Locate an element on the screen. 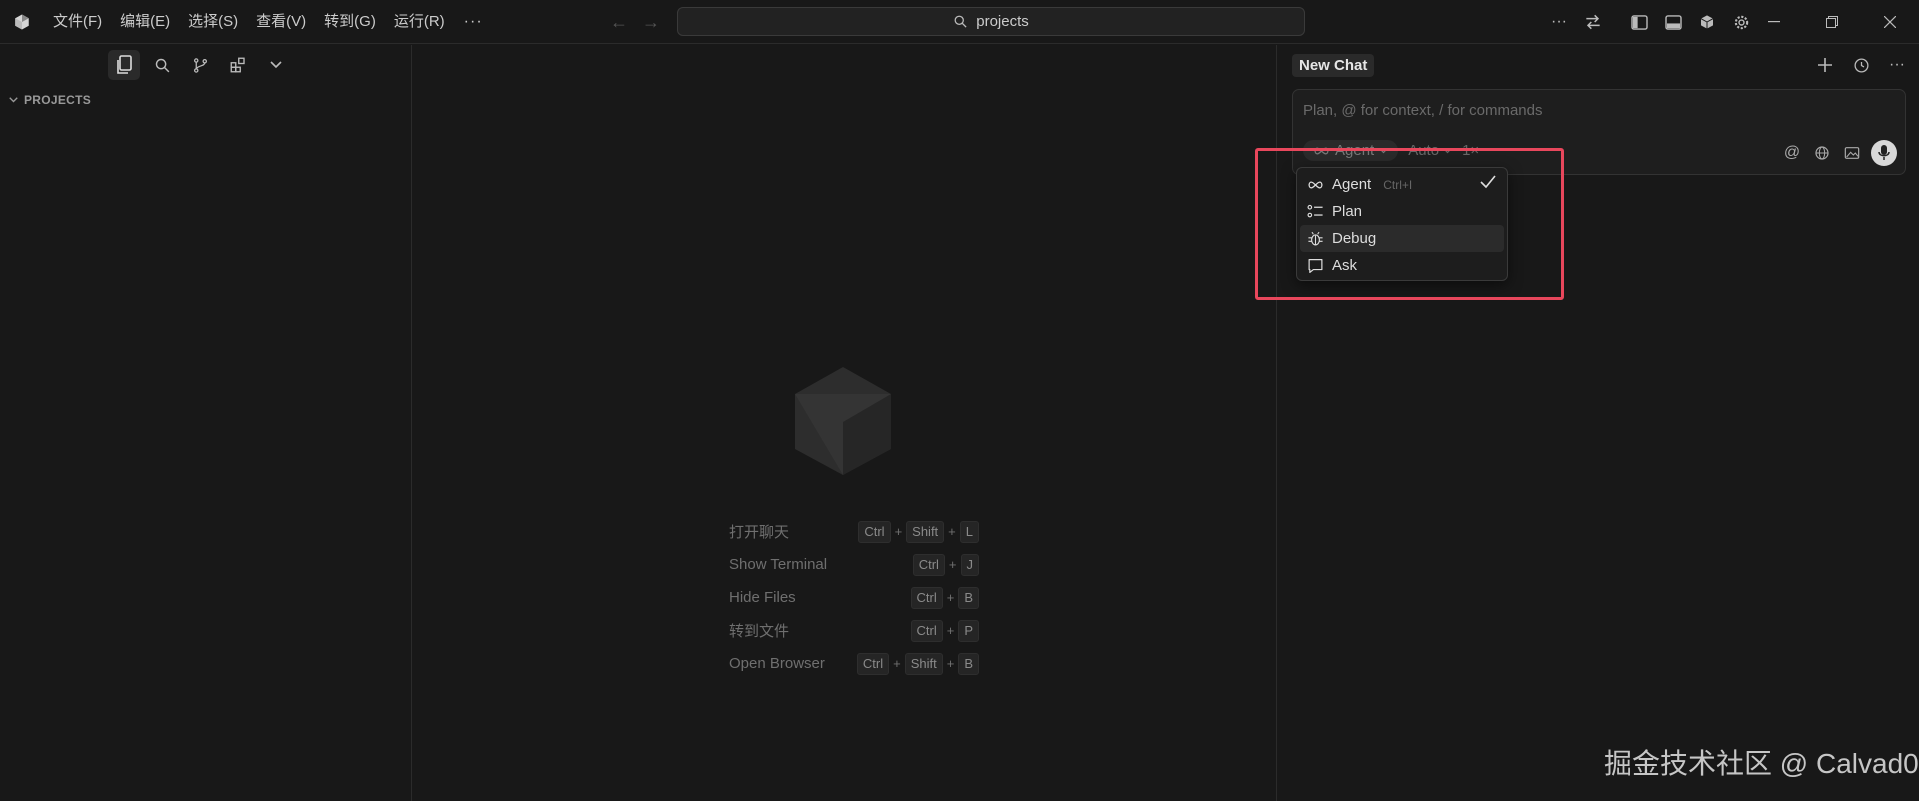 The height and width of the screenshot is (801, 1919). menu-file: 文件(F) is located at coordinates (77, 22).